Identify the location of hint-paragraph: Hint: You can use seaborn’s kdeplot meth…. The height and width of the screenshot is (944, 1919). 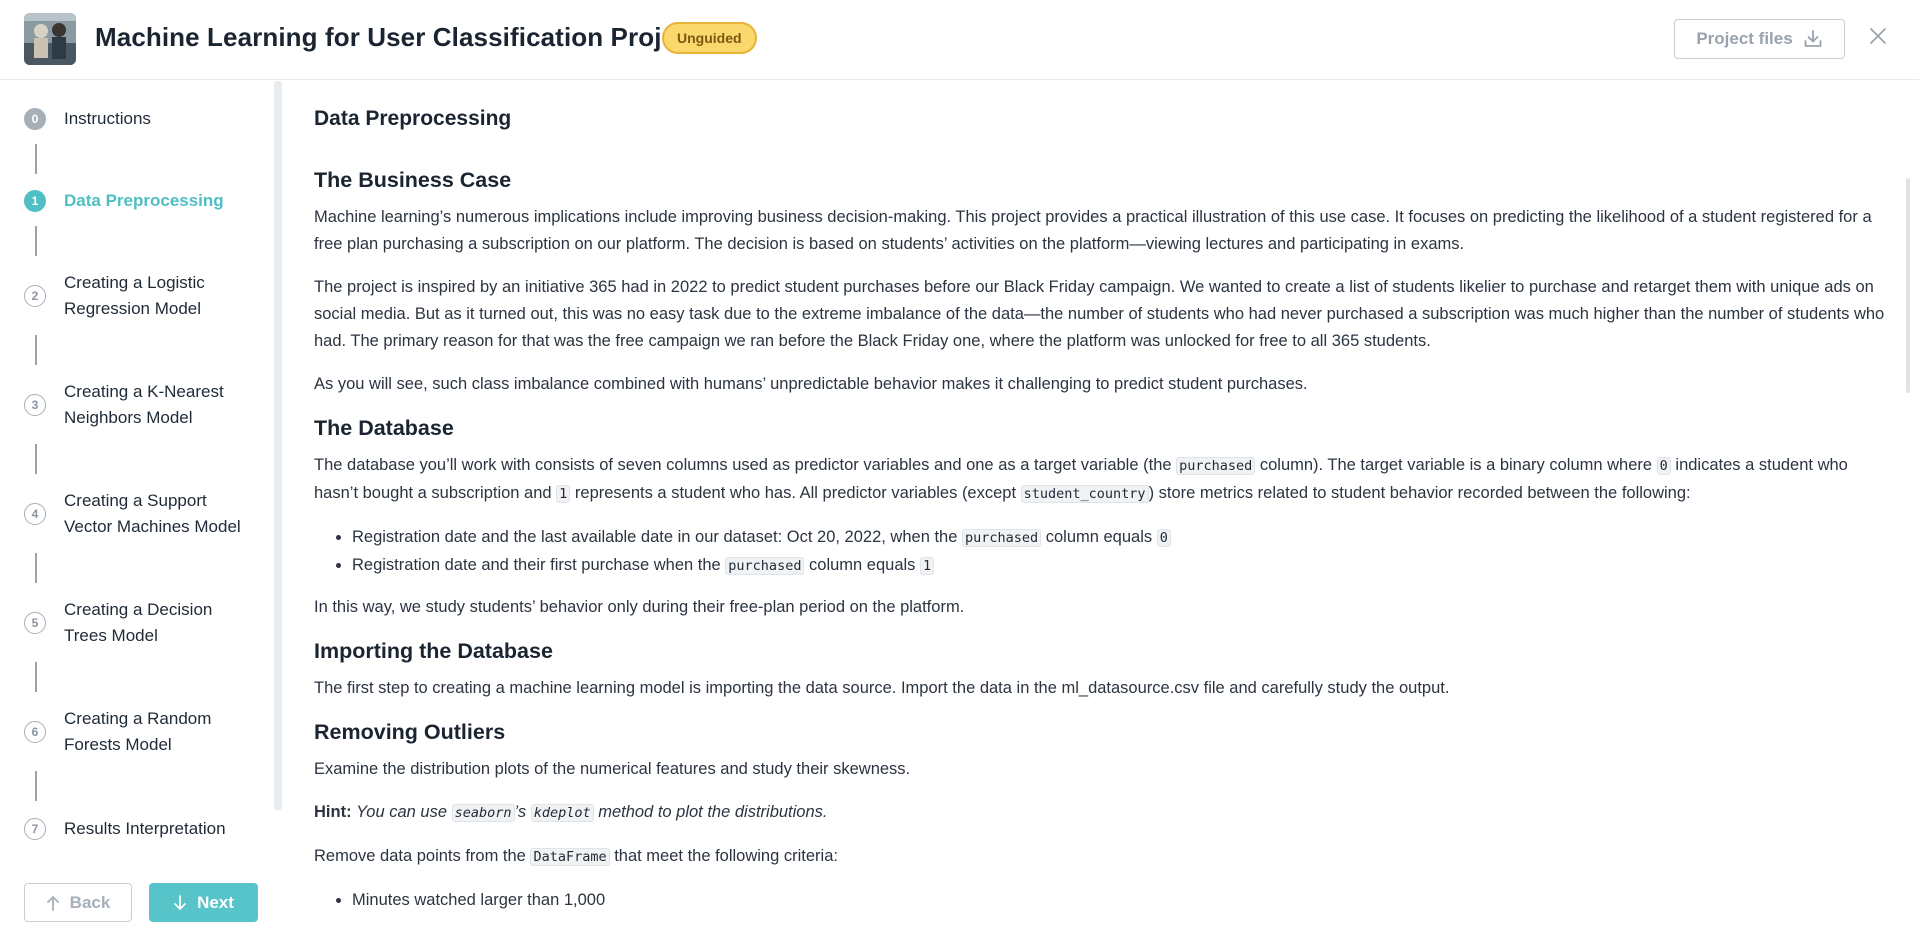
(571, 812).